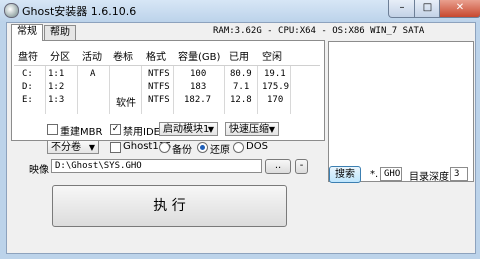  I want to click on compression-value: 快速压缩, so click(249, 129).